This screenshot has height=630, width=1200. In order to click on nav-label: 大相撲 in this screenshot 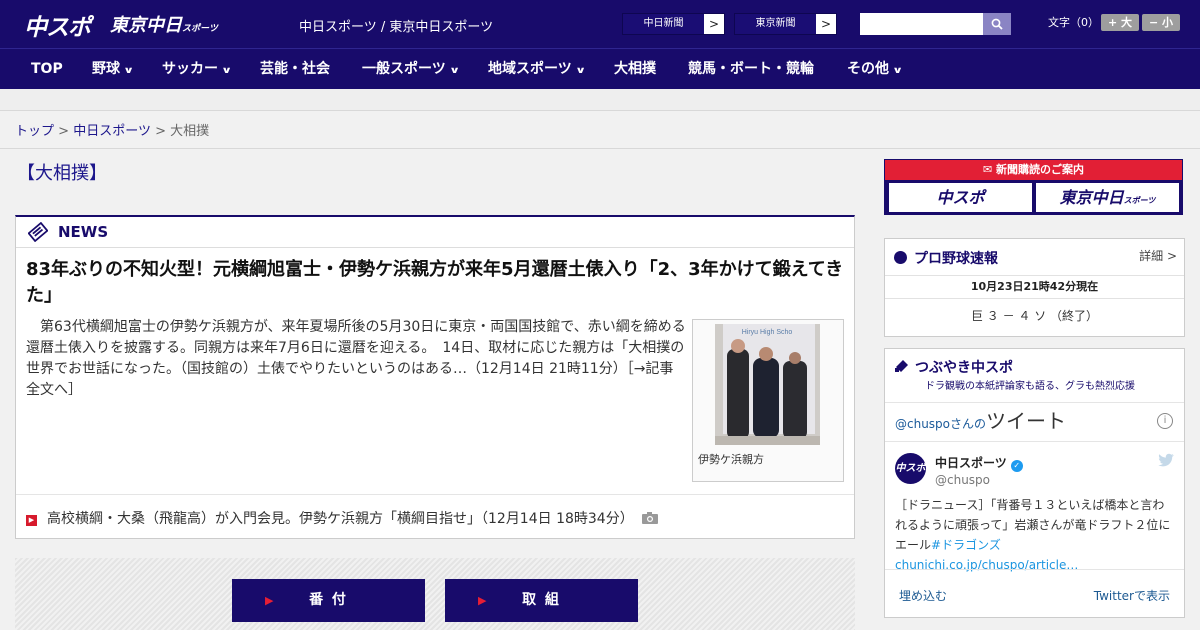, I will do `click(635, 69)`.